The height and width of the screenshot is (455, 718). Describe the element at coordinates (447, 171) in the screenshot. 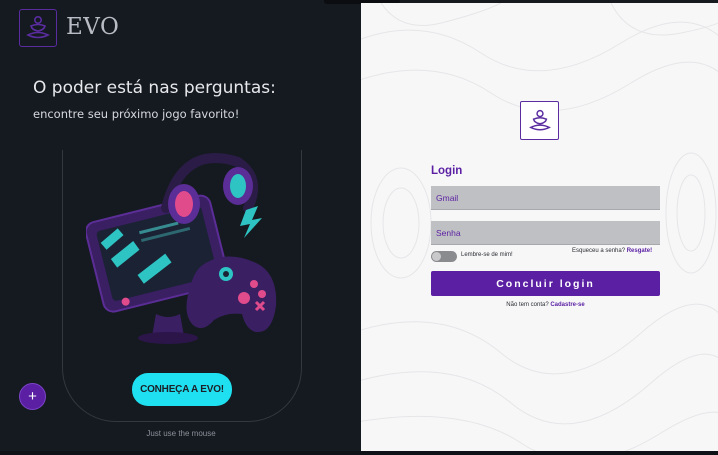

I see `login-title: Login` at that location.